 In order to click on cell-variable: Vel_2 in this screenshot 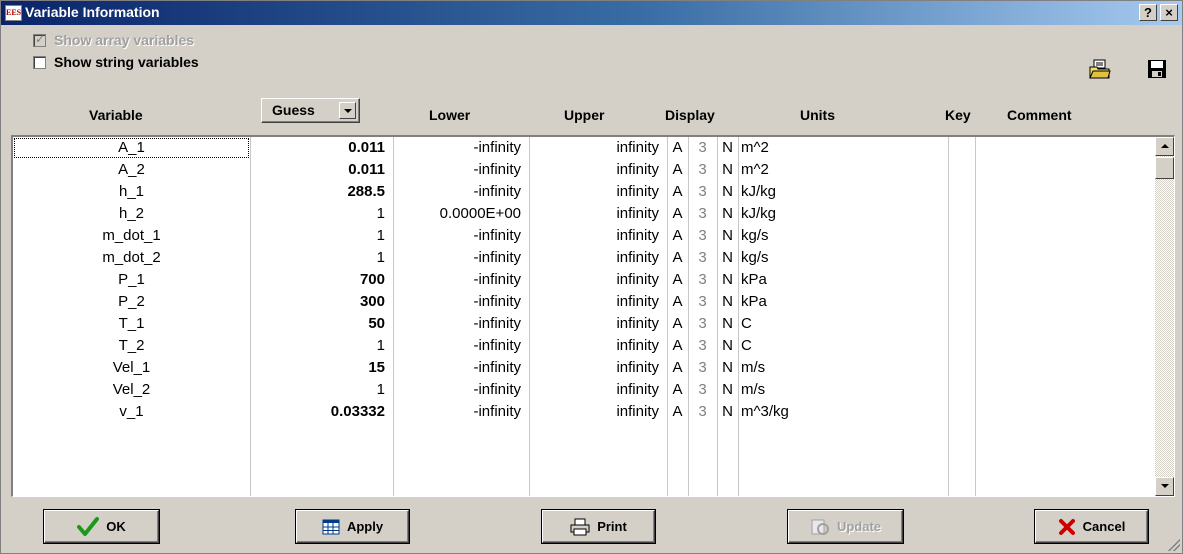, I will do `click(131, 390)`.